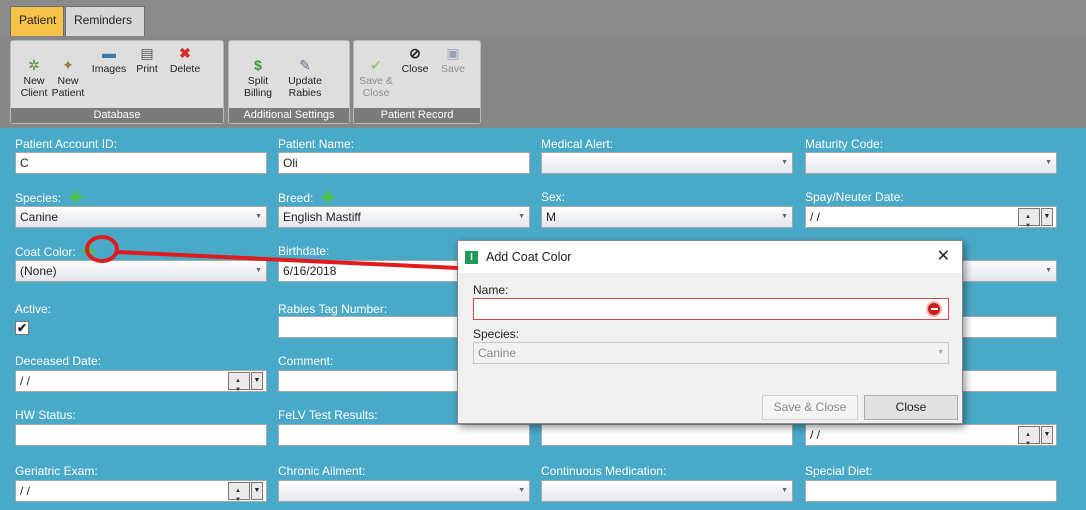 This screenshot has height=510, width=1086. What do you see at coordinates (141, 163) in the screenshot?
I see `patient-account-id-field: C` at bounding box center [141, 163].